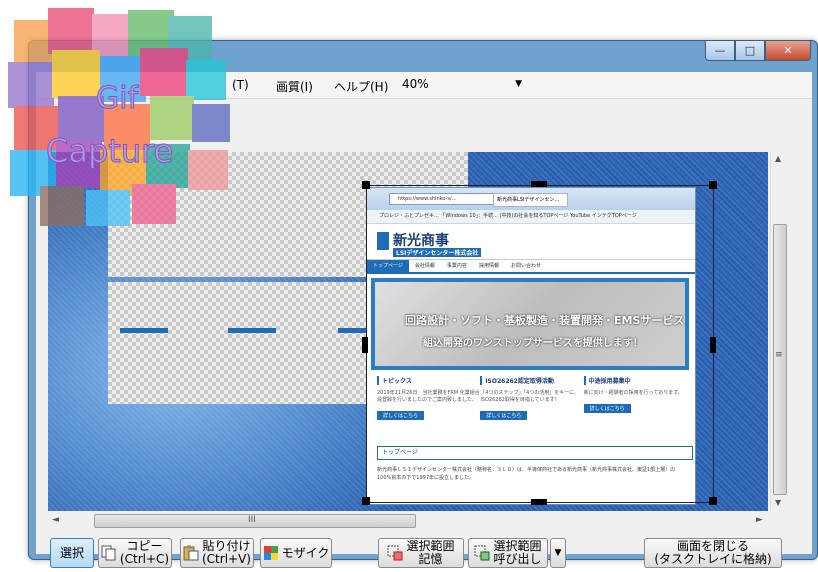 The height and width of the screenshot is (572, 818). I want to click on copy-button: コピー (Ctrl+C), so click(135, 553).